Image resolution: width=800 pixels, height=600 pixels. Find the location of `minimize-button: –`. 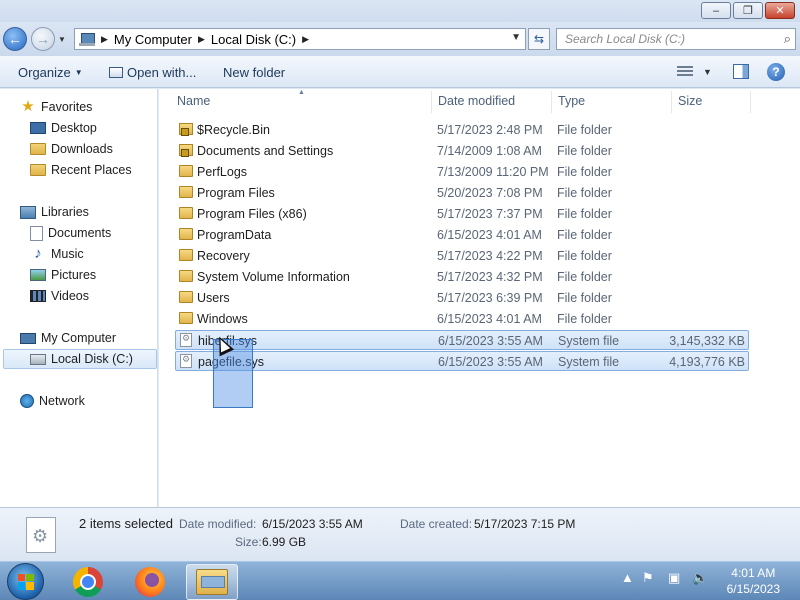

minimize-button: – is located at coordinates (716, 10).